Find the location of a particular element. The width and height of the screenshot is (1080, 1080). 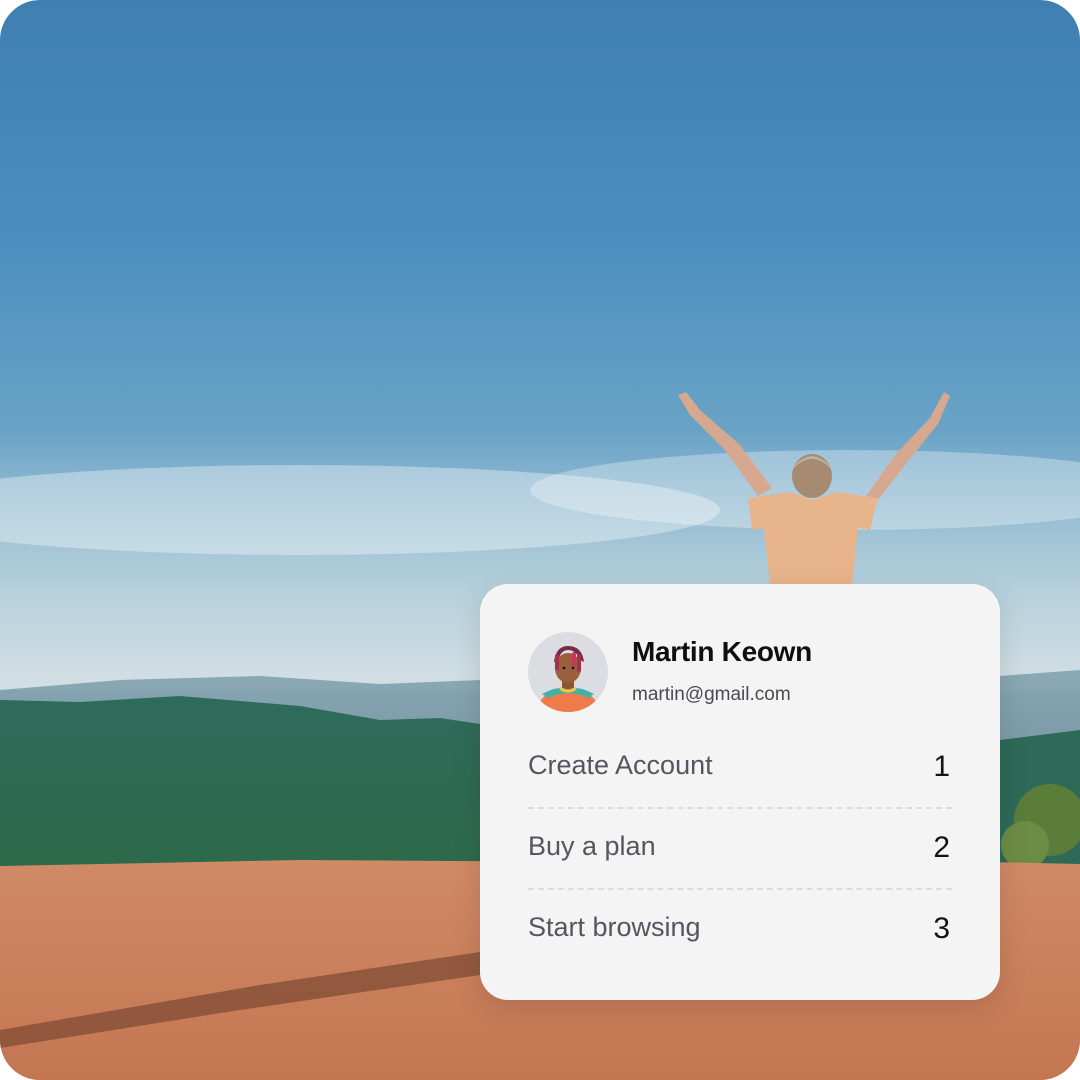

step-number: 2 is located at coordinates (941, 847).